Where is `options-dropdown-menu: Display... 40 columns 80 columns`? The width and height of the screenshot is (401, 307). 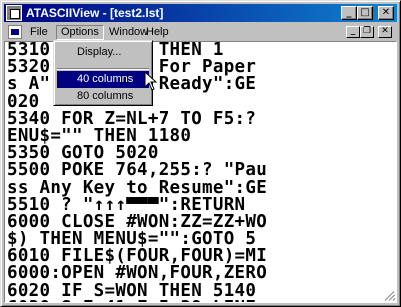
options-dropdown-menu: Display... 40 columns 80 columns is located at coordinates (103, 73).